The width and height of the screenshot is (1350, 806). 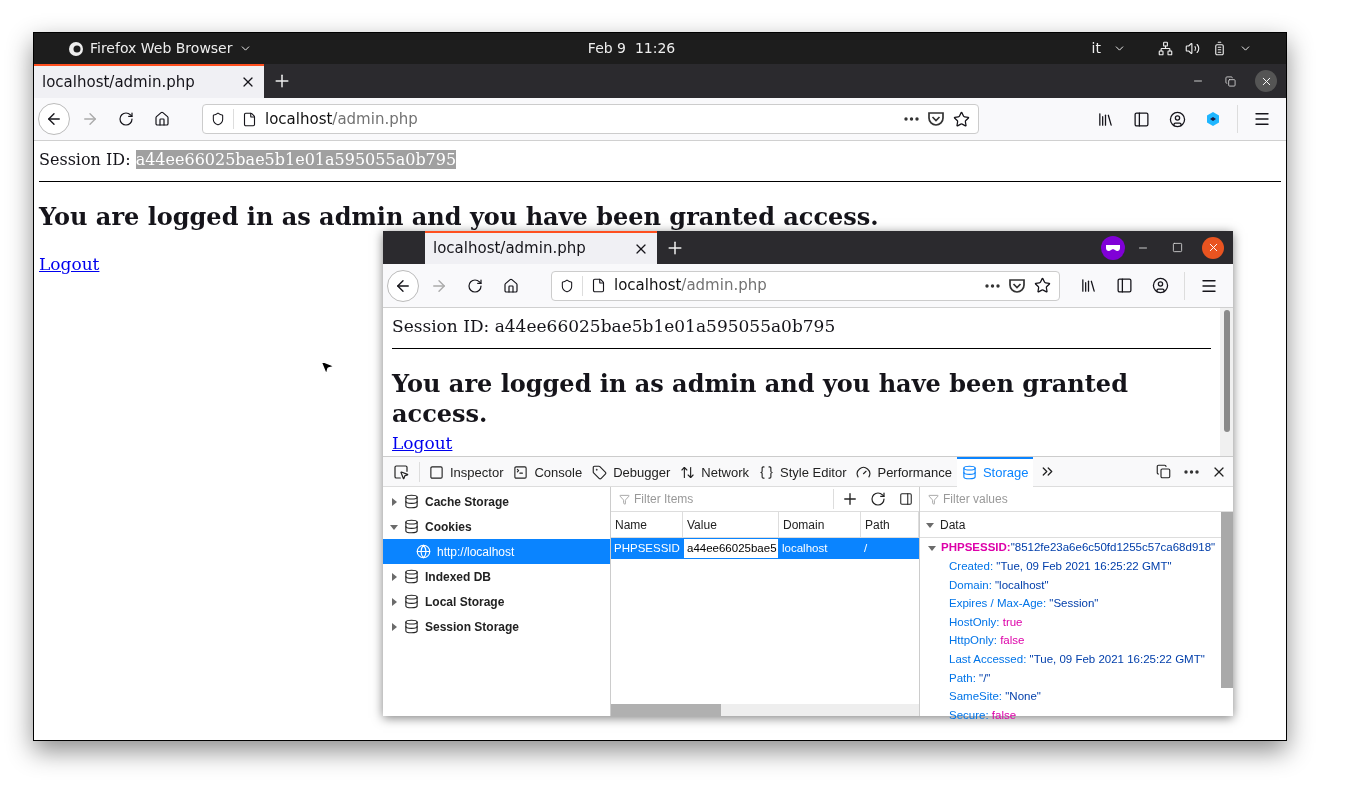 I want to click on forward-arrow-icon, so click(x=90, y=119).